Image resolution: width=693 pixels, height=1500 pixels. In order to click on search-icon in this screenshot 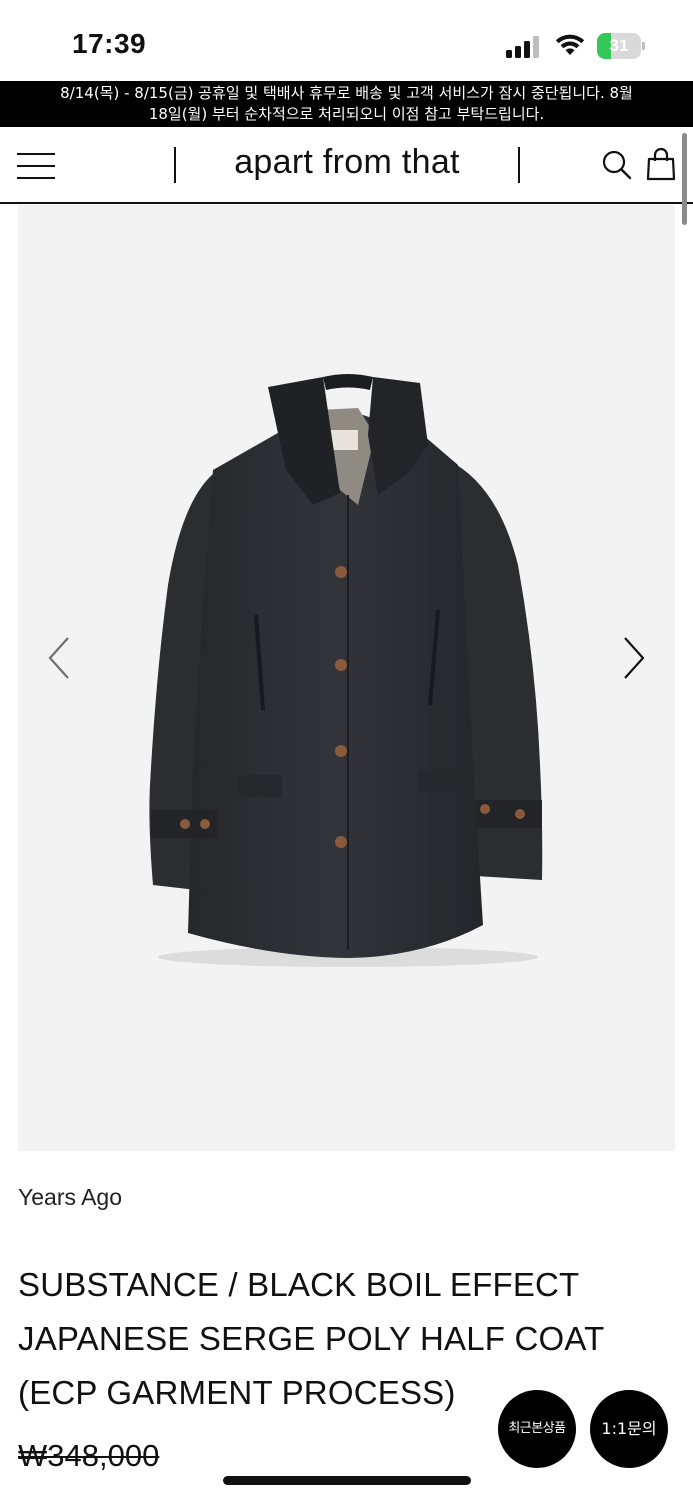, I will do `click(617, 165)`.